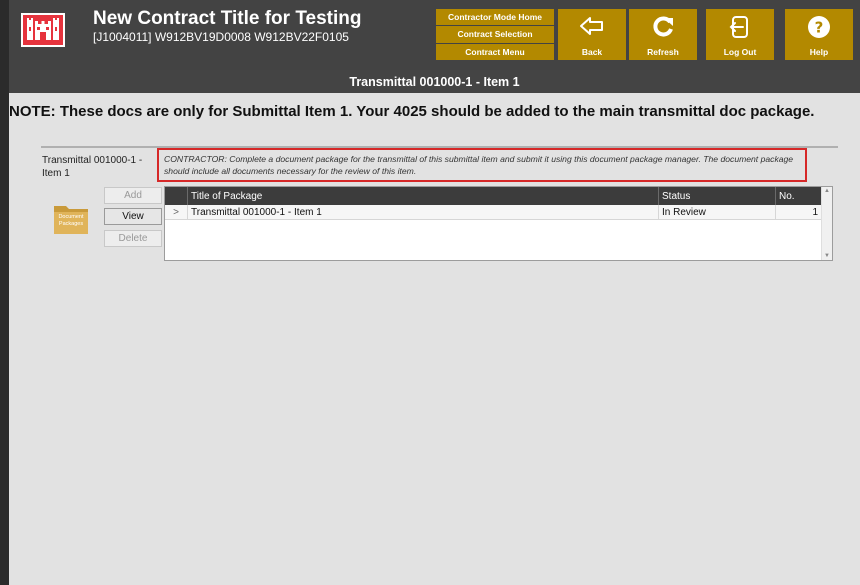 The image size is (860, 585). I want to click on back-arrow-icon, so click(591, 26).